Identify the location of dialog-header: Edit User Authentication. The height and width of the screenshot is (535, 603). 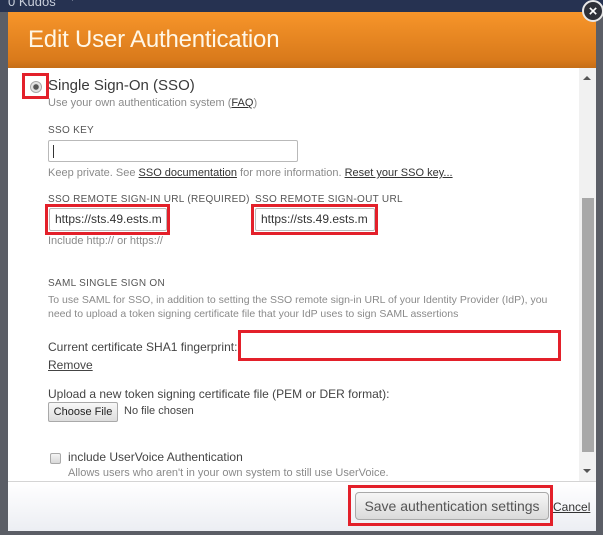
(302, 40).